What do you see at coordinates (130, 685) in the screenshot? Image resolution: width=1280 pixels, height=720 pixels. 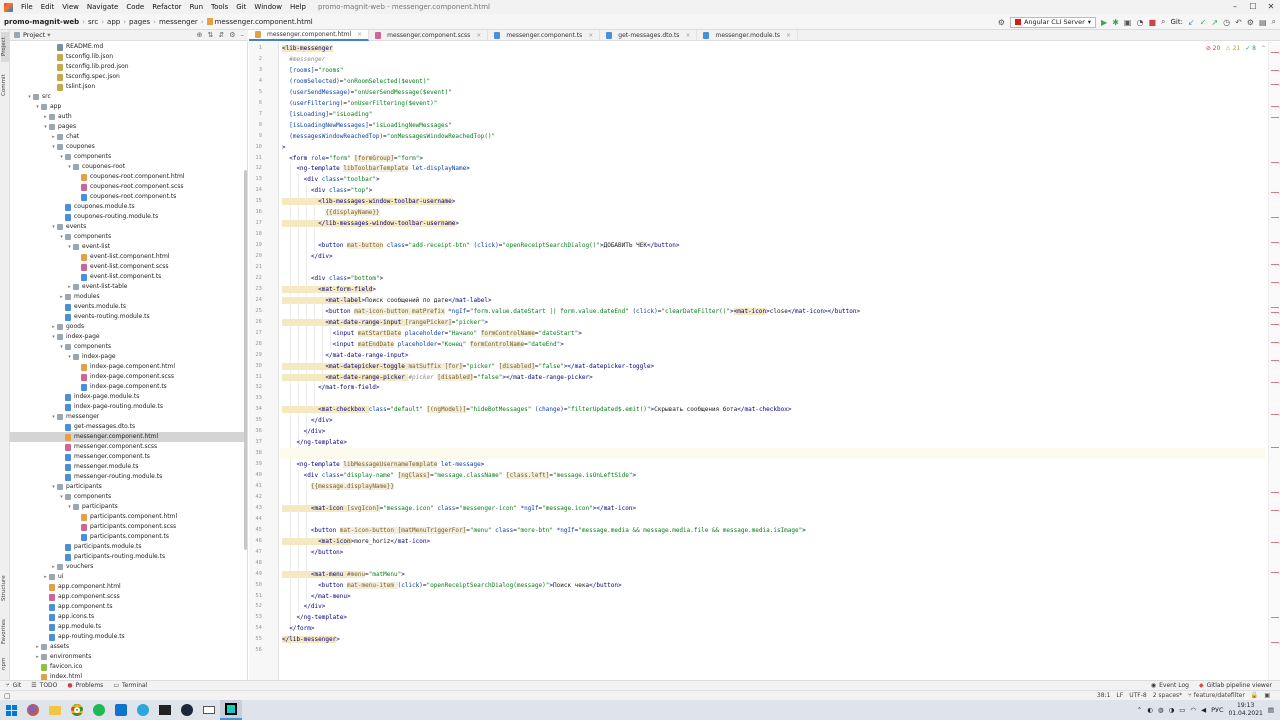 I see `terminal-tool-button: ▭ Terminal` at bounding box center [130, 685].